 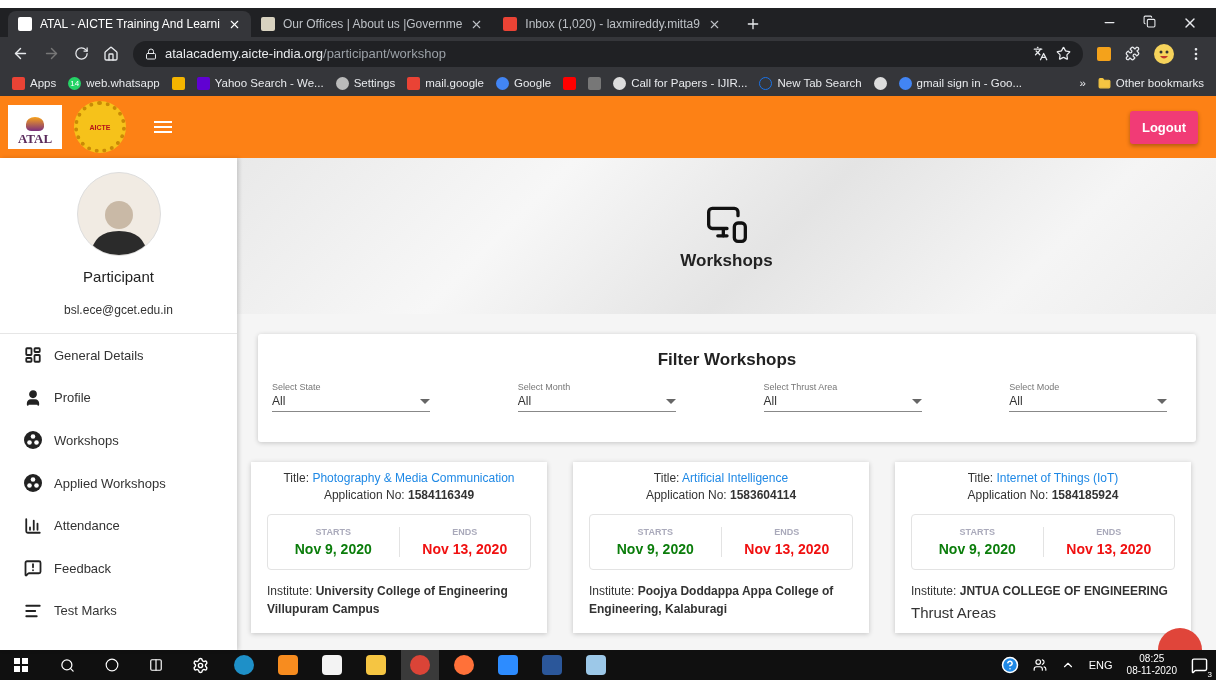 What do you see at coordinates (1063, 53) in the screenshot?
I see `star-icon` at bounding box center [1063, 53].